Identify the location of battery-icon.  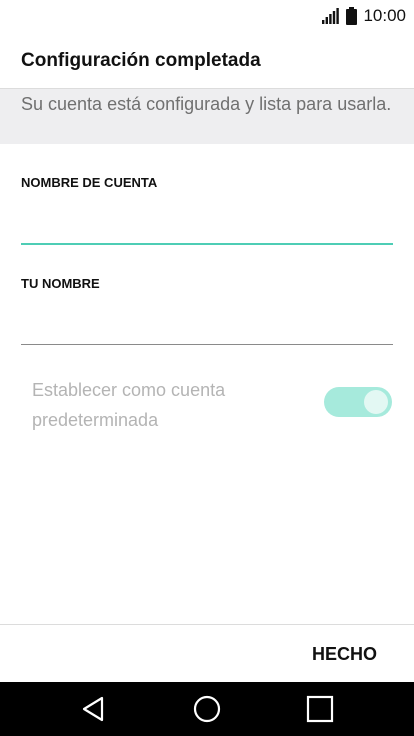
(352, 16).